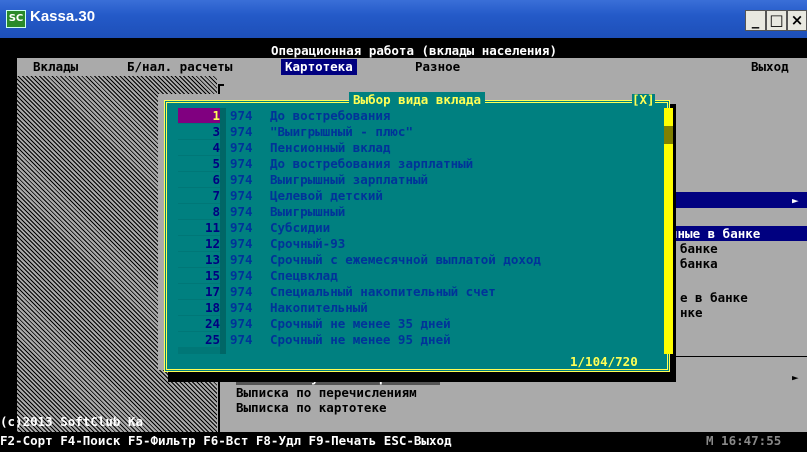 This screenshot has width=807, height=452. I want to click on window-titlebar: SC Kassa.30 _ □ ×, so click(403, 19).